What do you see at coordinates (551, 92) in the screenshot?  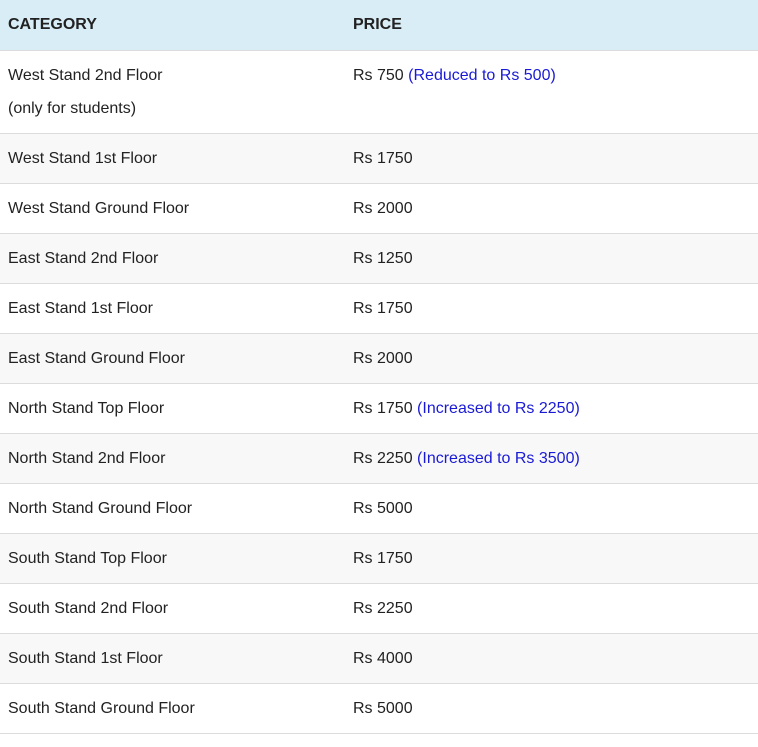 I see `price-cell: Rs 750 (Reduced to Rs 500)` at bounding box center [551, 92].